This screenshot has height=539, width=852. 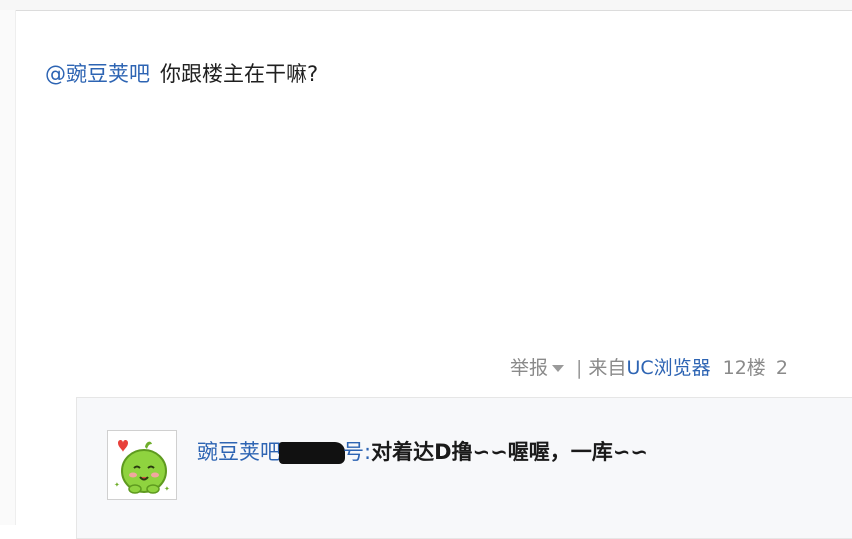 What do you see at coordinates (239, 452) in the screenshot?
I see `reply-username-part1: 豌豆荚吧` at bounding box center [239, 452].